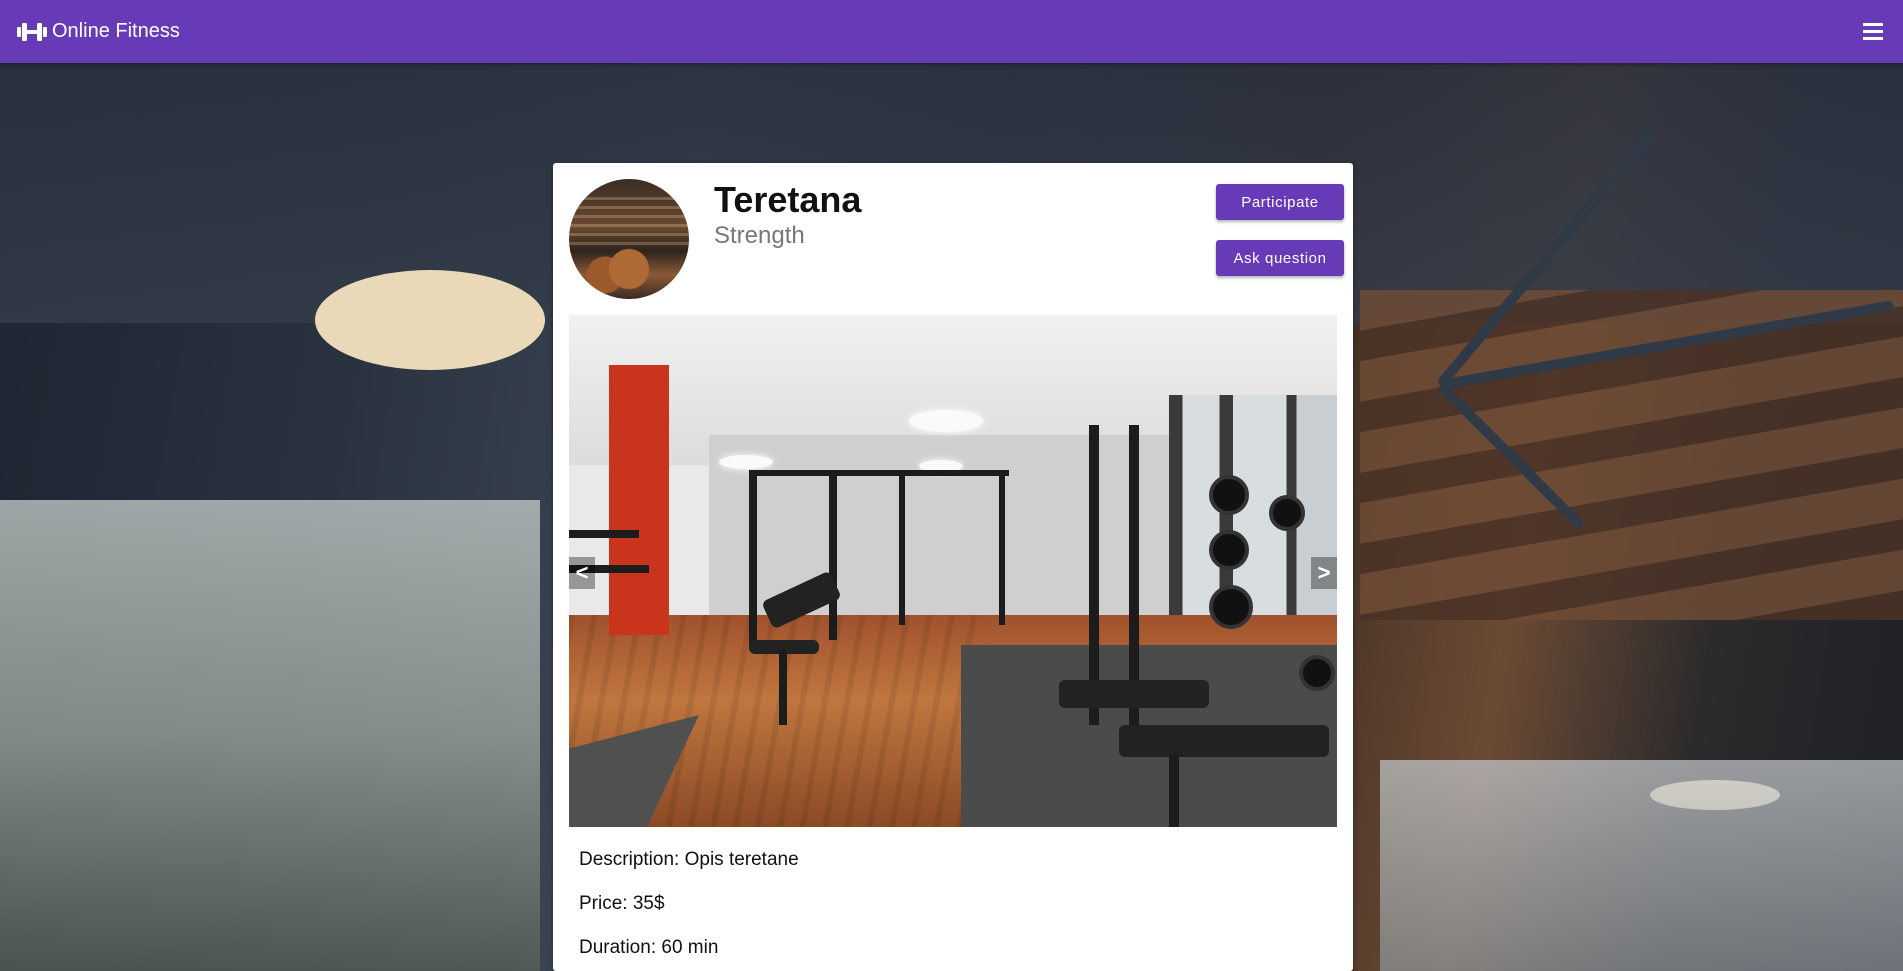 Image resolution: width=1903 pixels, height=971 pixels. Describe the element at coordinates (1631, 455) in the screenshot. I see `background-wood-ceiling` at that location.